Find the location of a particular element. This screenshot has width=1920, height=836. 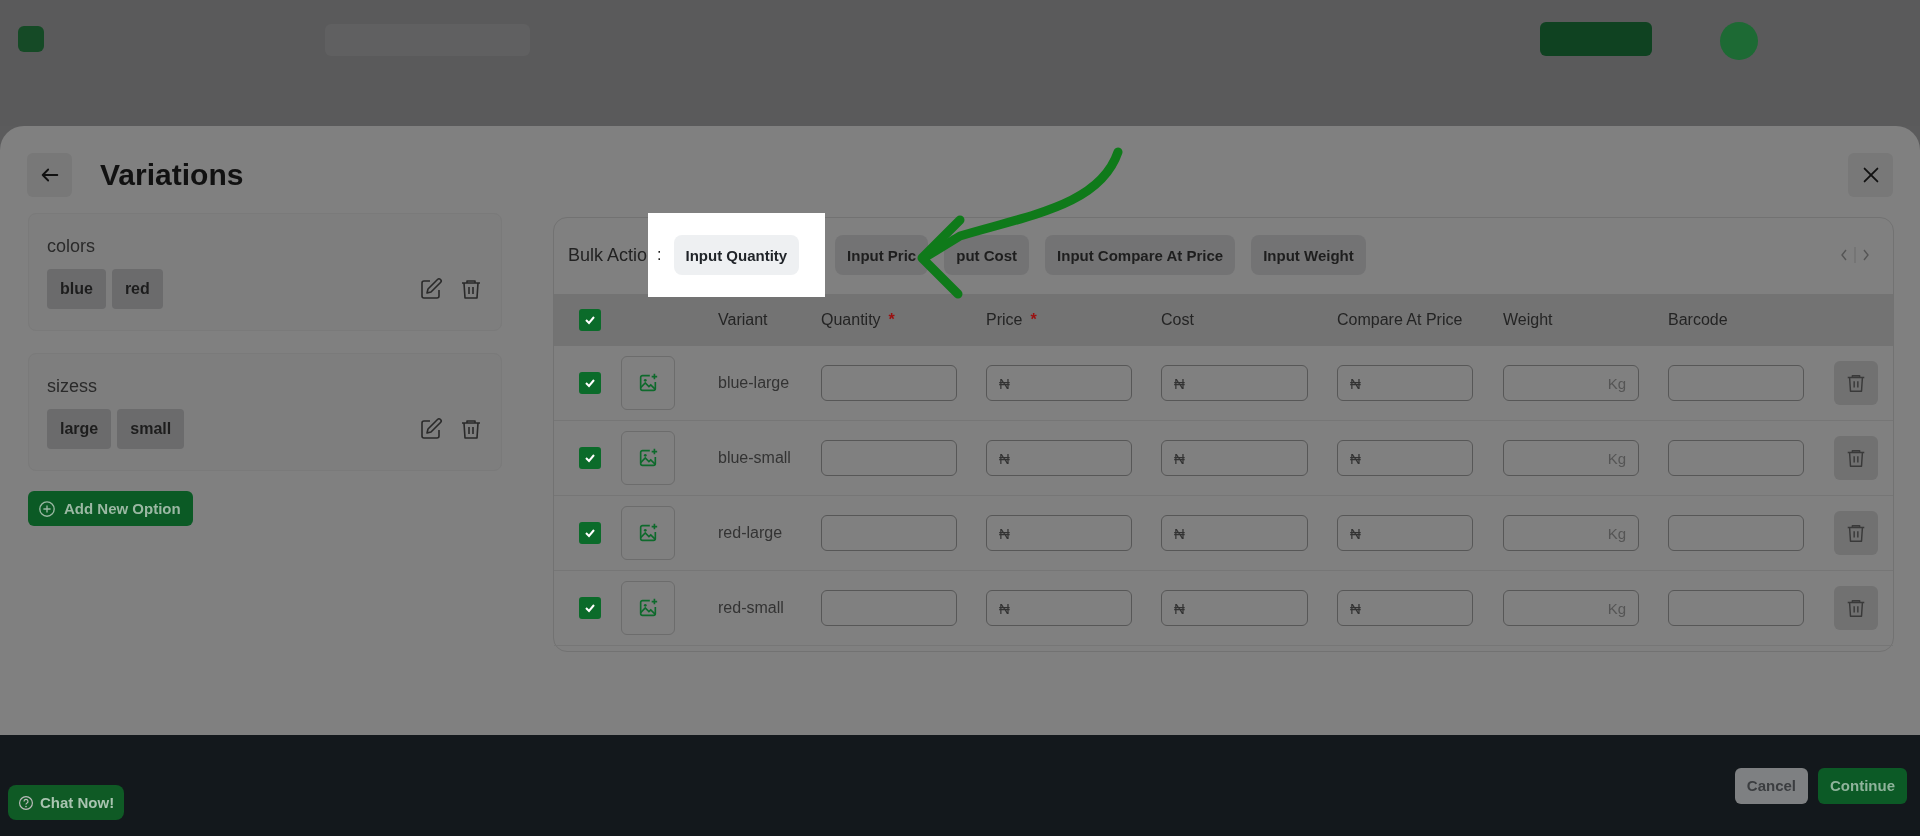

column-header: Price is located at coordinates (1004, 320).